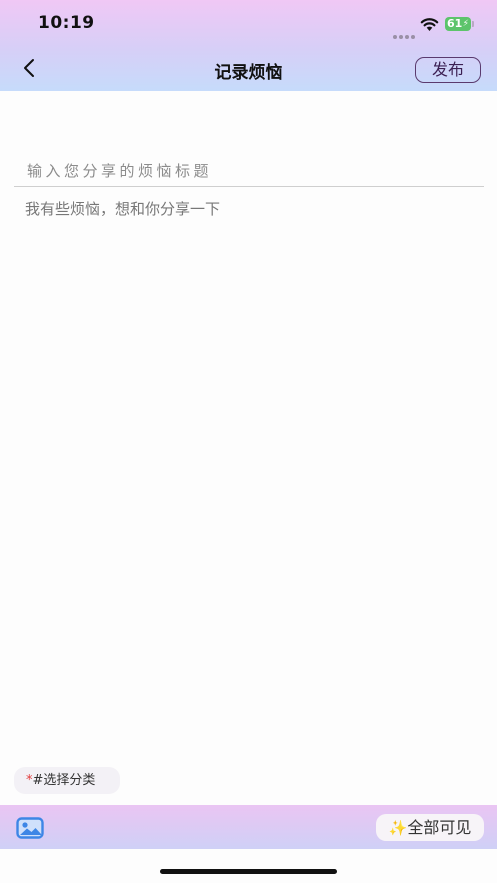  What do you see at coordinates (248, 23) in the screenshot?
I see `status-bar: 10:19 61 ⚡` at bounding box center [248, 23].